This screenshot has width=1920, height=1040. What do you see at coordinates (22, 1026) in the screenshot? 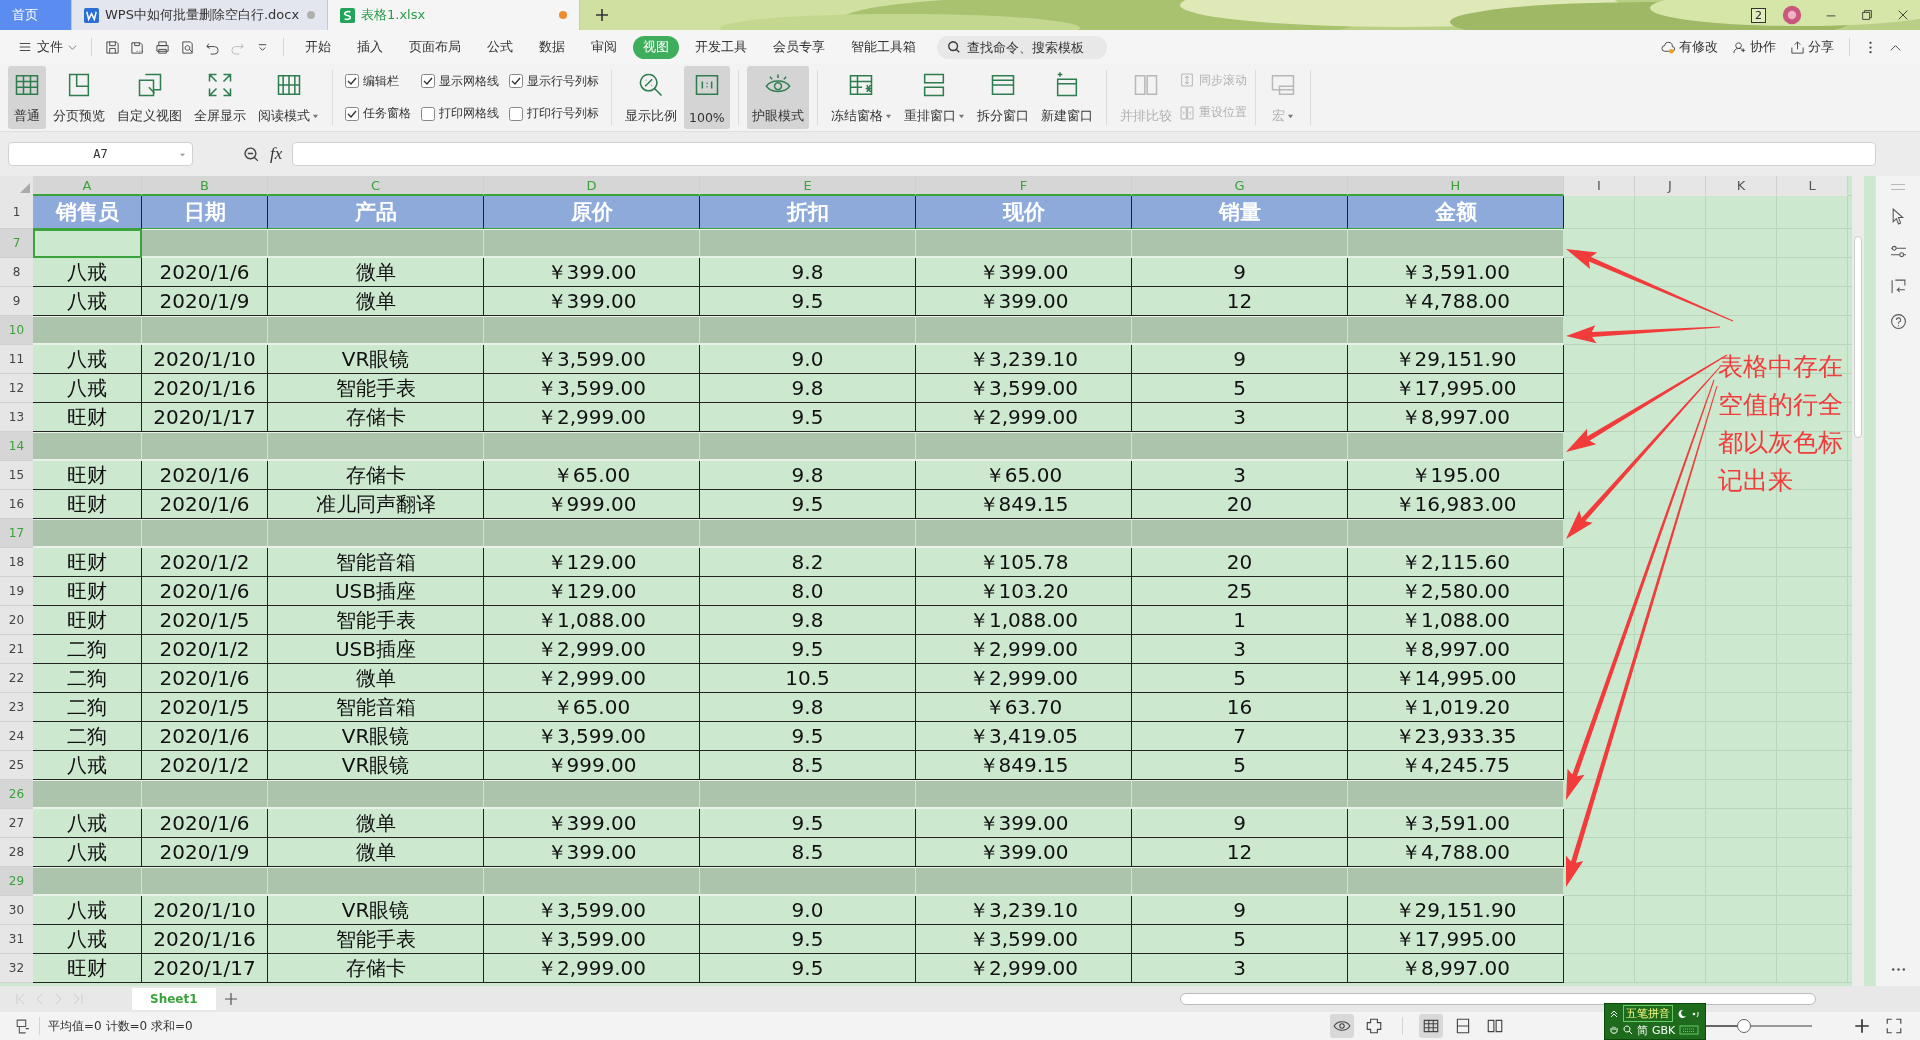
I see `macro-icon` at bounding box center [22, 1026].